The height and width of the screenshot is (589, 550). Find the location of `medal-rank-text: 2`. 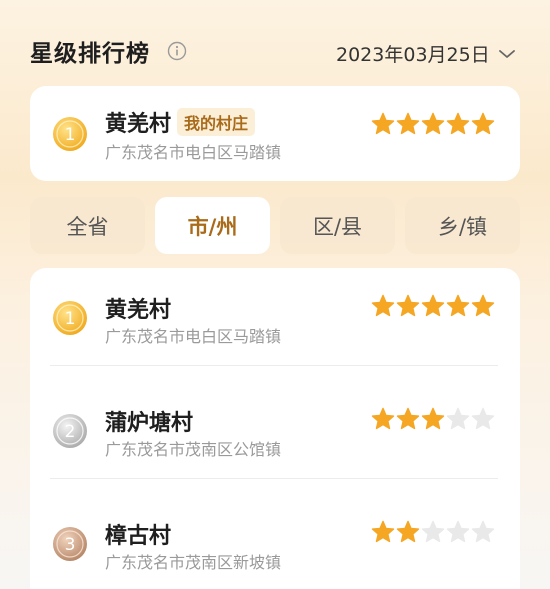

medal-rank-text: 2 is located at coordinates (70, 432).